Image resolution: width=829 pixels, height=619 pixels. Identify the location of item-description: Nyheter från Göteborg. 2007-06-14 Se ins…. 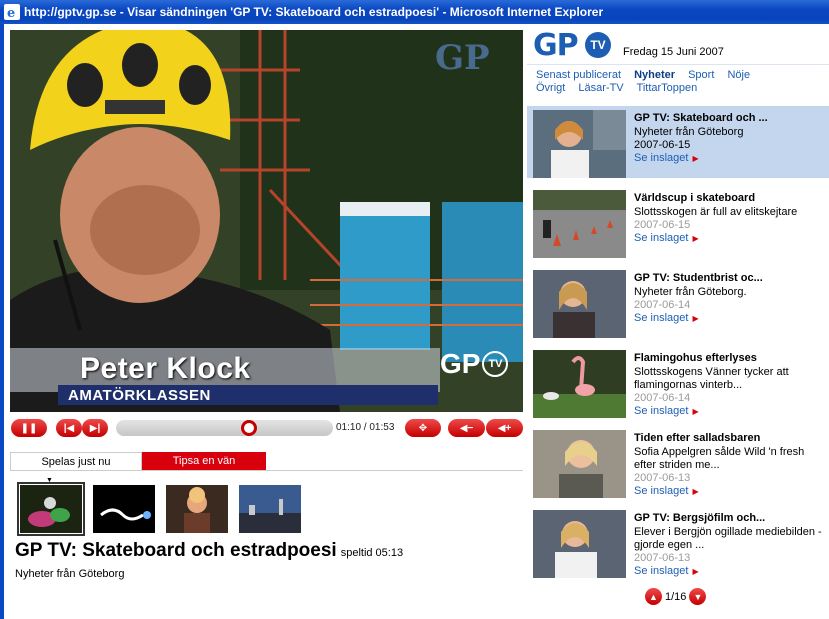
(730, 305).